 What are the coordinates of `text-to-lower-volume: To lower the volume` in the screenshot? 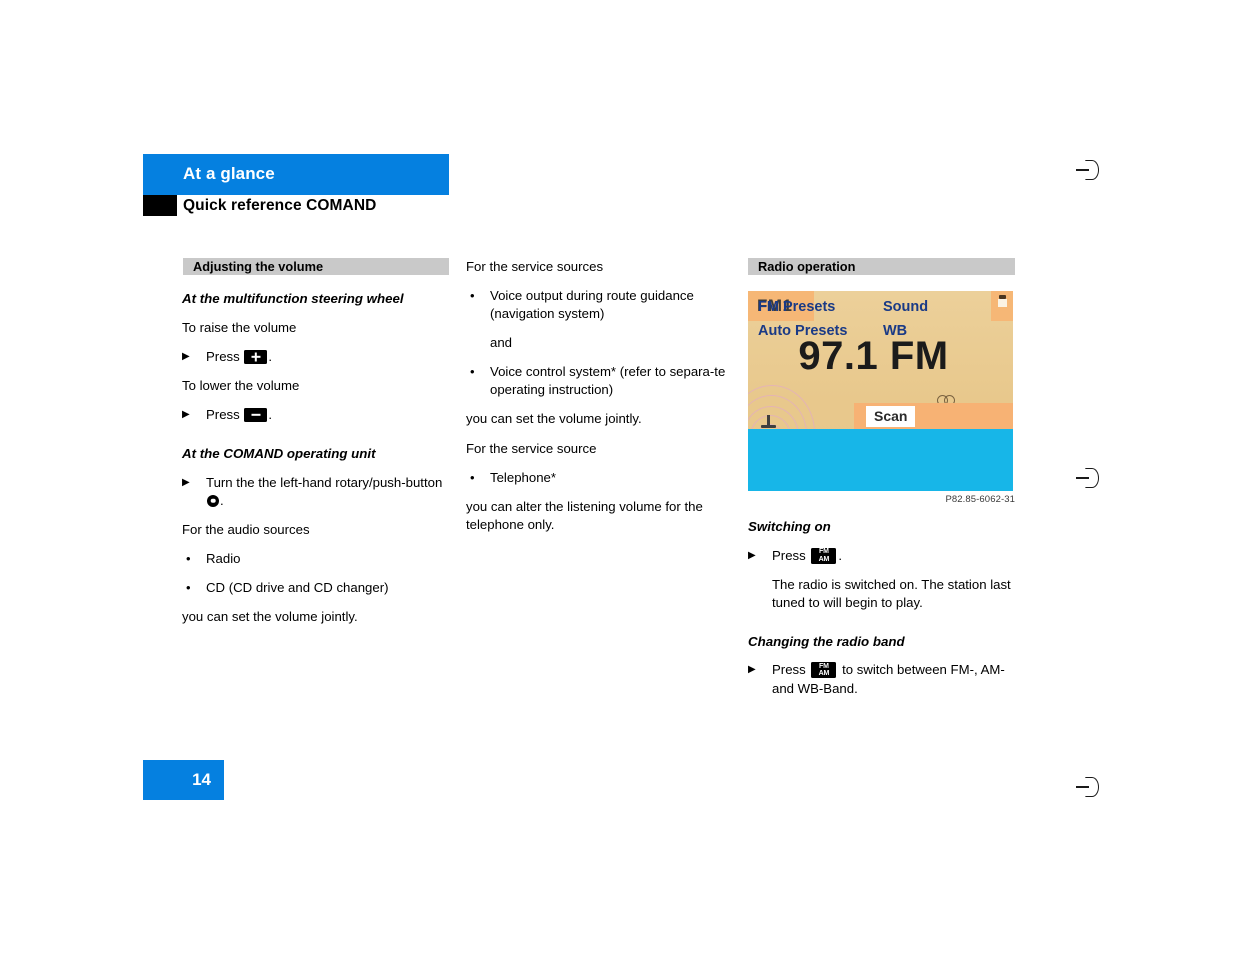 It's located at (241, 385).